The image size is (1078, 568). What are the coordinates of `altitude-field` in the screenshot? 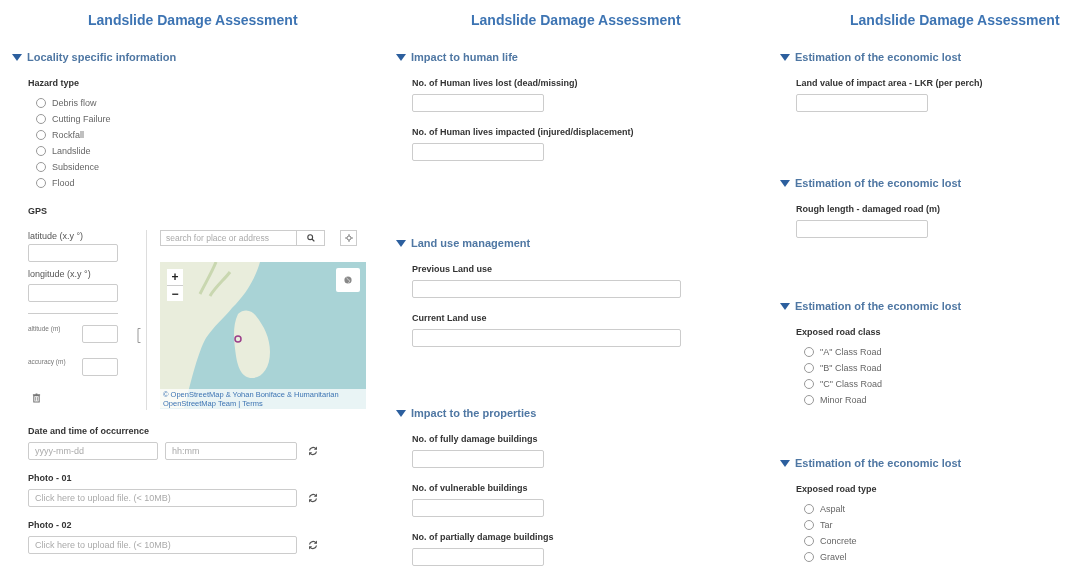 It's located at (100, 334).